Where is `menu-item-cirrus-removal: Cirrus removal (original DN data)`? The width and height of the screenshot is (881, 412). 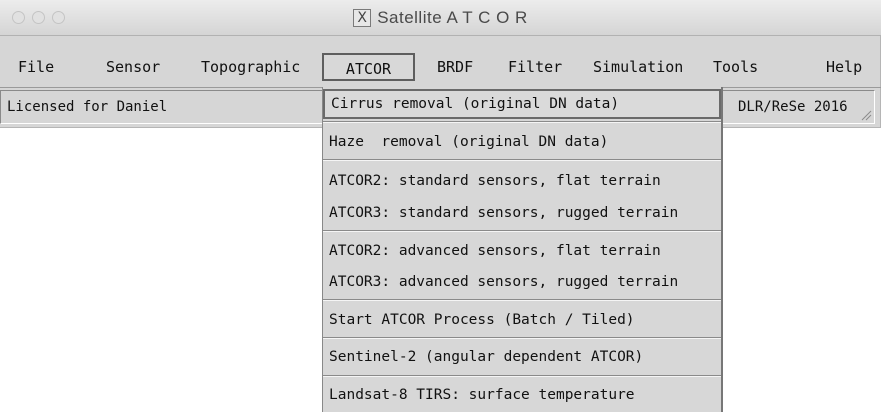
menu-item-cirrus-removal: Cirrus removal (original DN data) is located at coordinates (522, 104).